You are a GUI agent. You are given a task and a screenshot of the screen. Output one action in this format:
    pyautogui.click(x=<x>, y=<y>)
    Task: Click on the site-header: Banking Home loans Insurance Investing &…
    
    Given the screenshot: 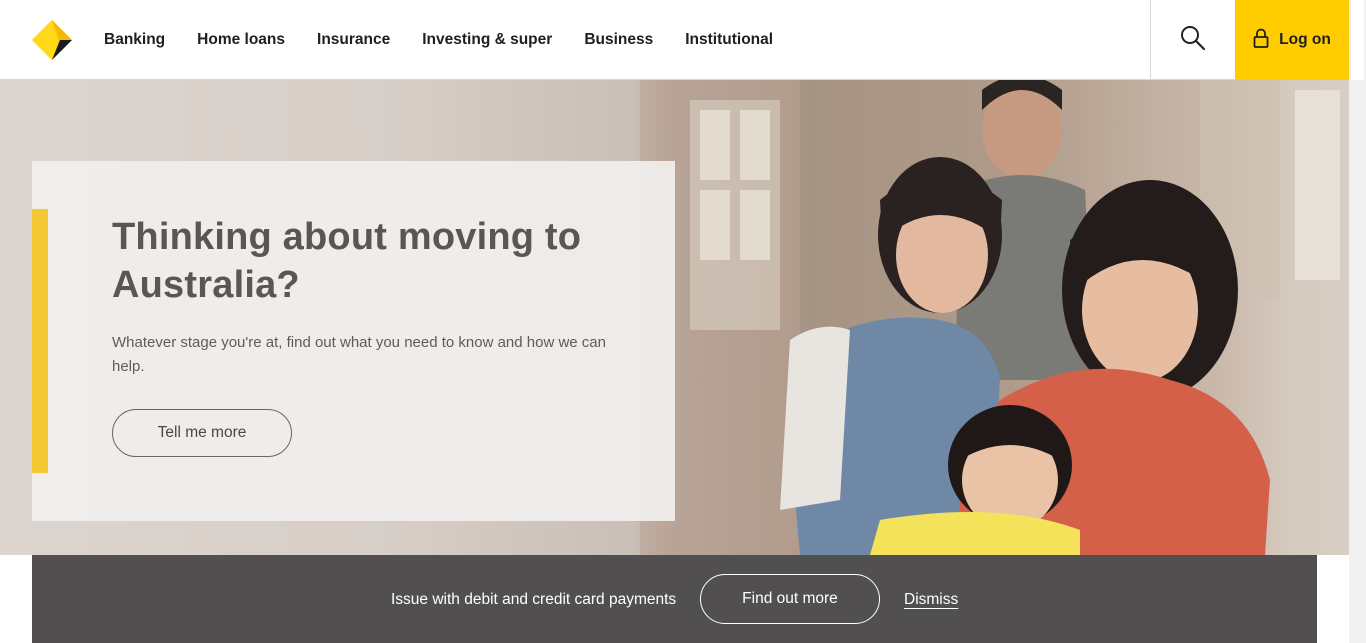 What is the action you would take?
    pyautogui.click(x=674, y=40)
    